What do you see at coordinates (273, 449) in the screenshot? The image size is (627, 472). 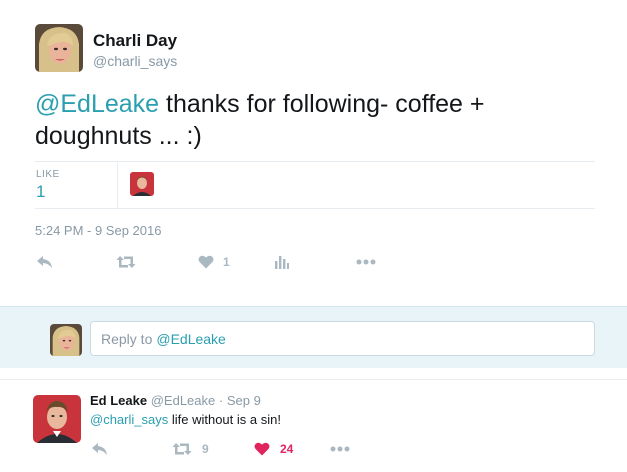 I see `reply-tweet-like-button: 24` at bounding box center [273, 449].